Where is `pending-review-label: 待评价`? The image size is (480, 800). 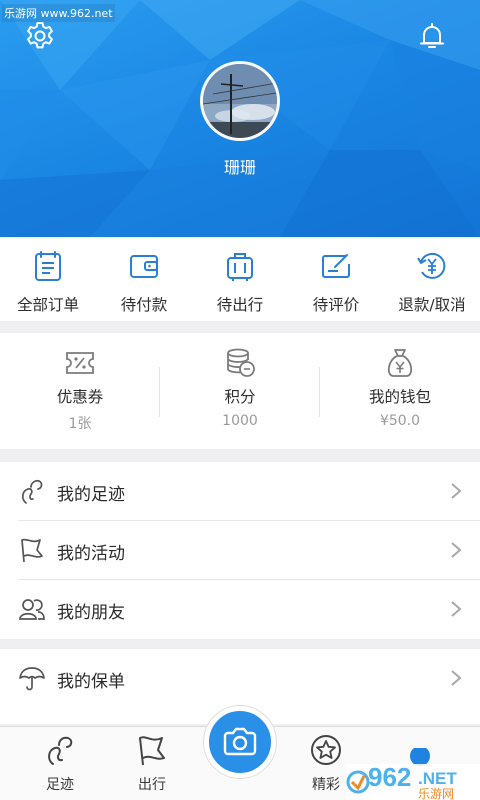 pending-review-label: 待评价 is located at coordinates (336, 305).